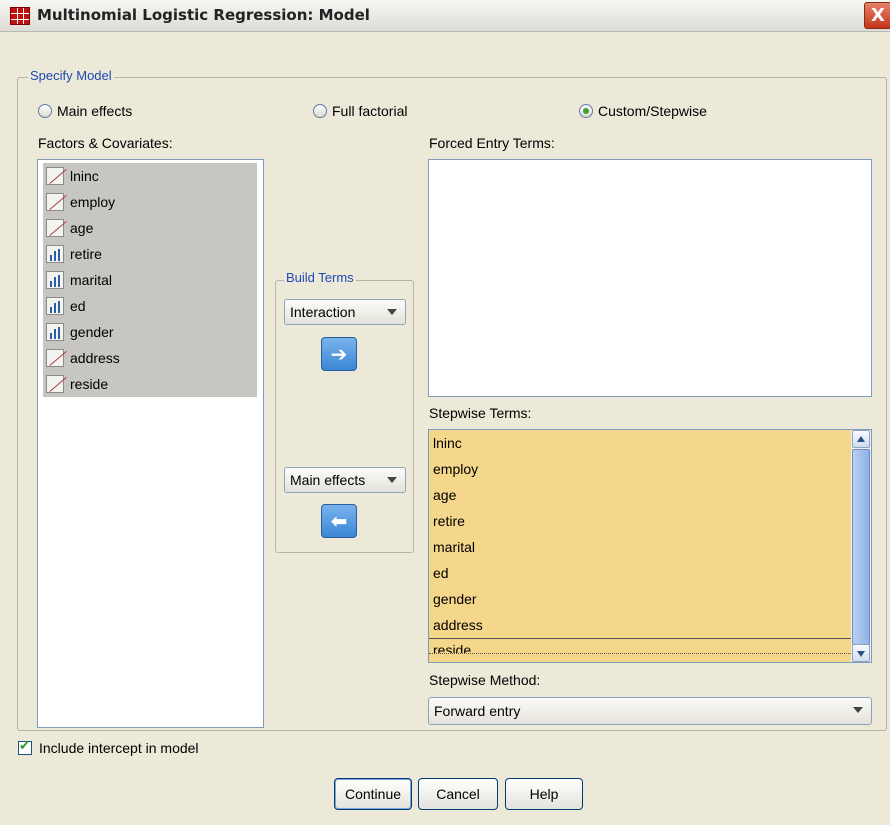 This screenshot has height=825, width=890. Describe the element at coordinates (92, 332) in the screenshot. I see `list-item-label: gender` at that location.